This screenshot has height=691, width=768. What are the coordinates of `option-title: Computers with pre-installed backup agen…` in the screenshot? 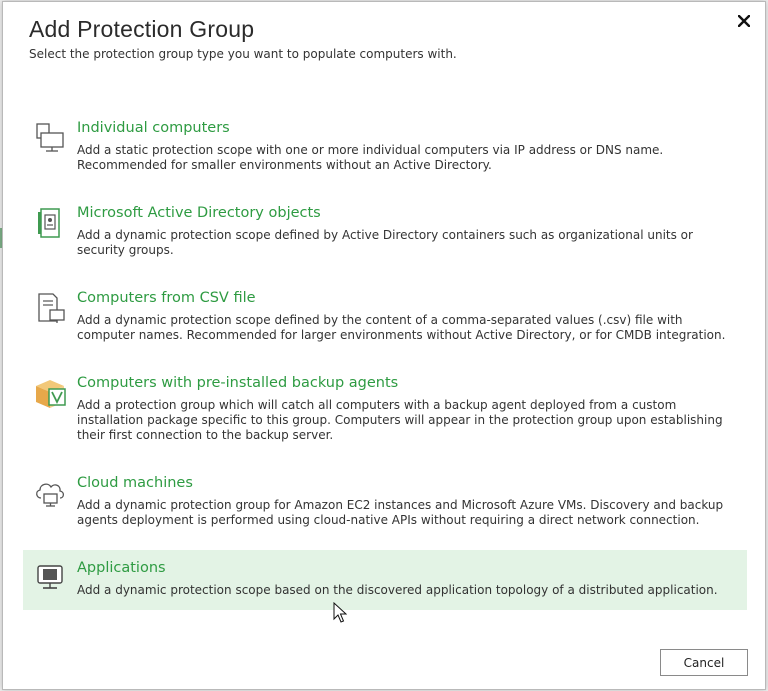 It's located at (238, 383).